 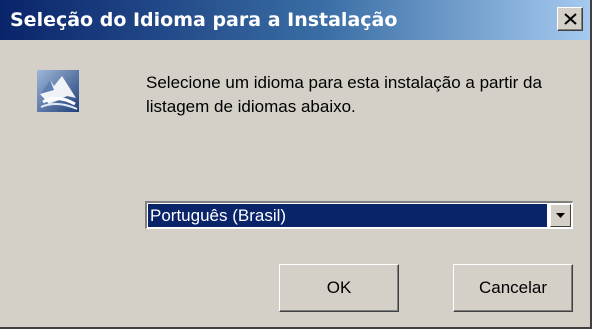 I want to click on installer-logo-icon, so click(x=58, y=91).